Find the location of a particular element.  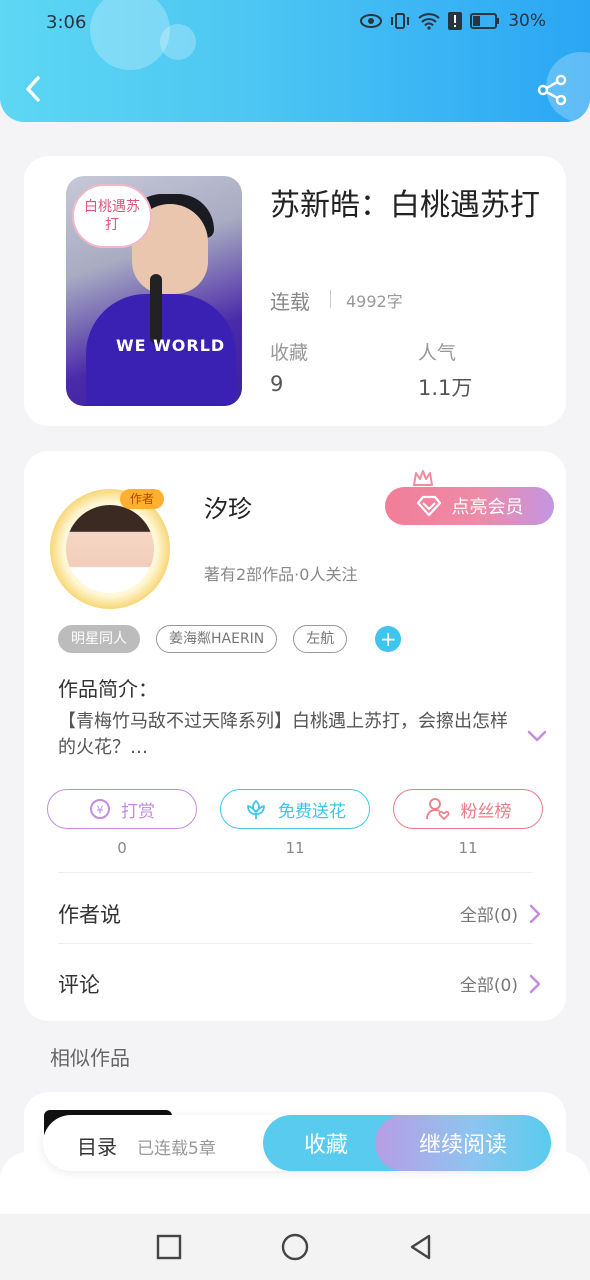

status-bar: 3:06 30% is located at coordinates (295, 23).